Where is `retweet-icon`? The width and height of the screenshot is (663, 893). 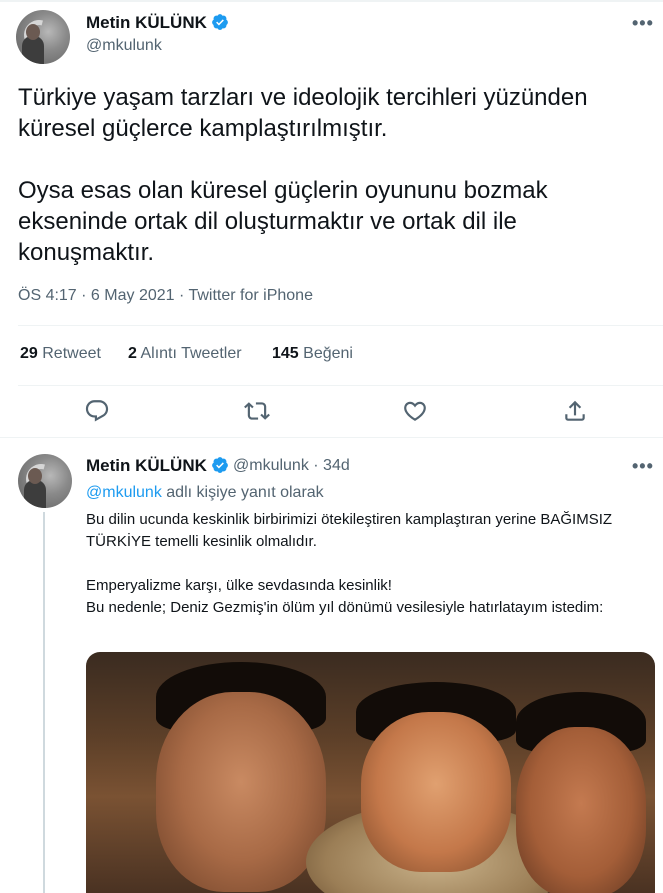 retweet-icon is located at coordinates (257, 411).